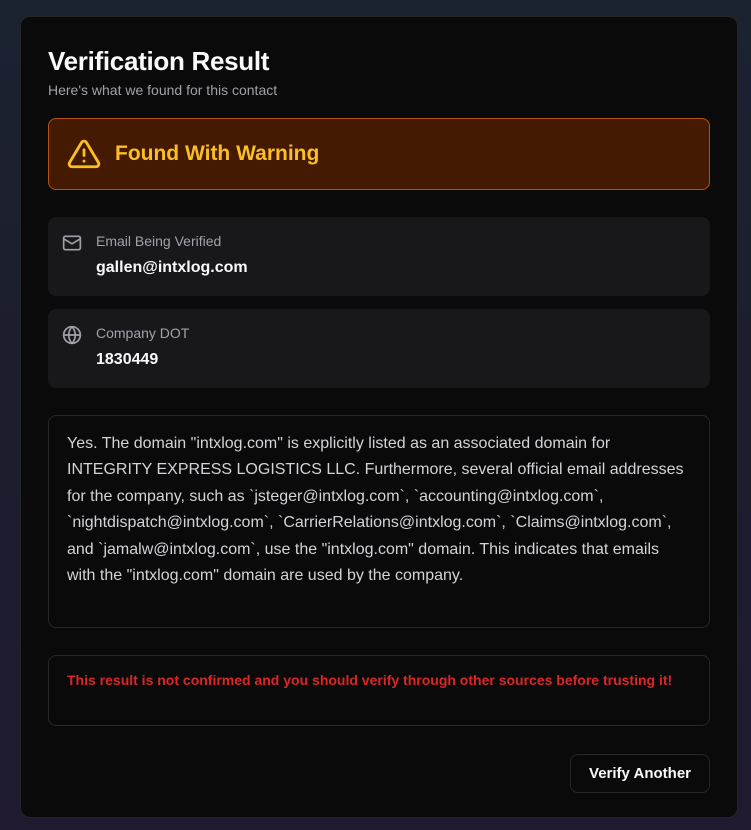 The width and height of the screenshot is (751, 830). I want to click on globe-icon, so click(72, 335).